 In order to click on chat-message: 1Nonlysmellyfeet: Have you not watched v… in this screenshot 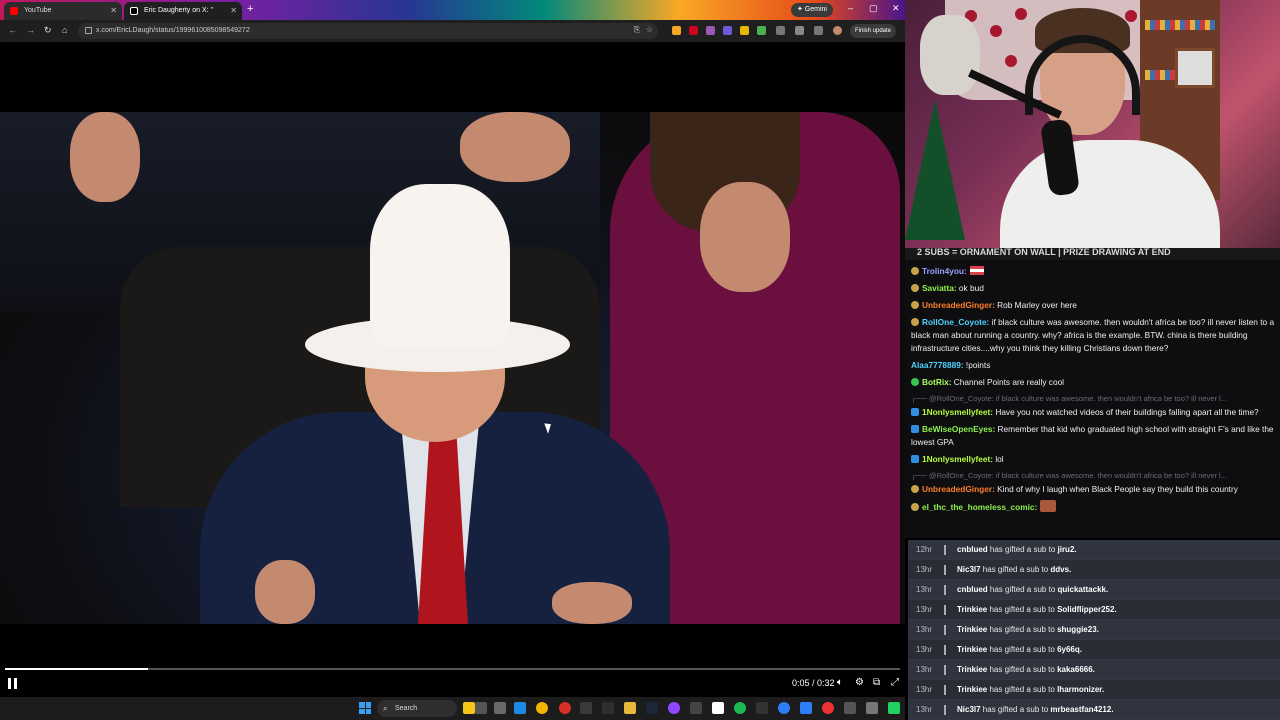, I will do `click(1093, 412)`.